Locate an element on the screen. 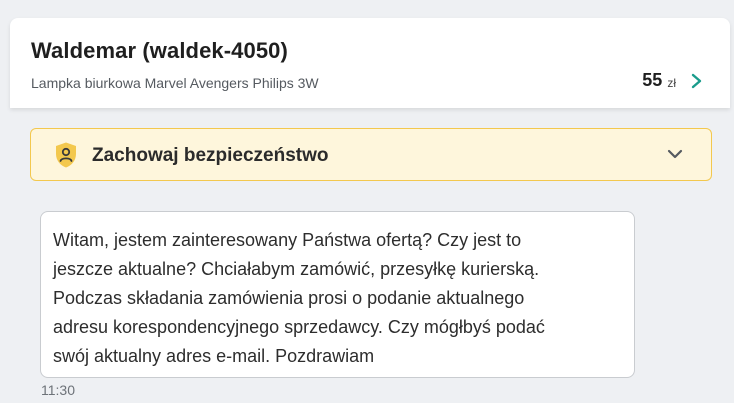 The image size is (734, 403). price-currency: zł is located at coordinates (671, 82).